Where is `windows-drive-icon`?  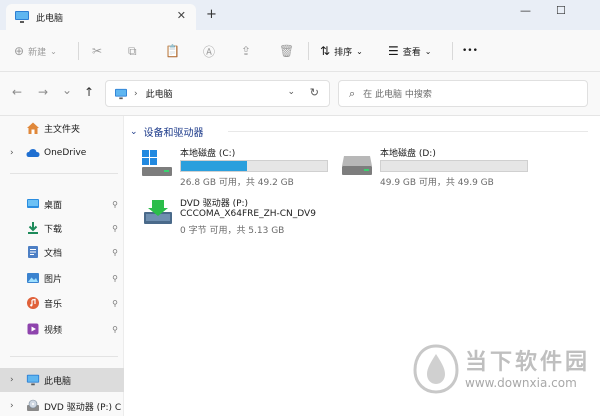 windows-drive-icon is located at coordinates (157, 163).